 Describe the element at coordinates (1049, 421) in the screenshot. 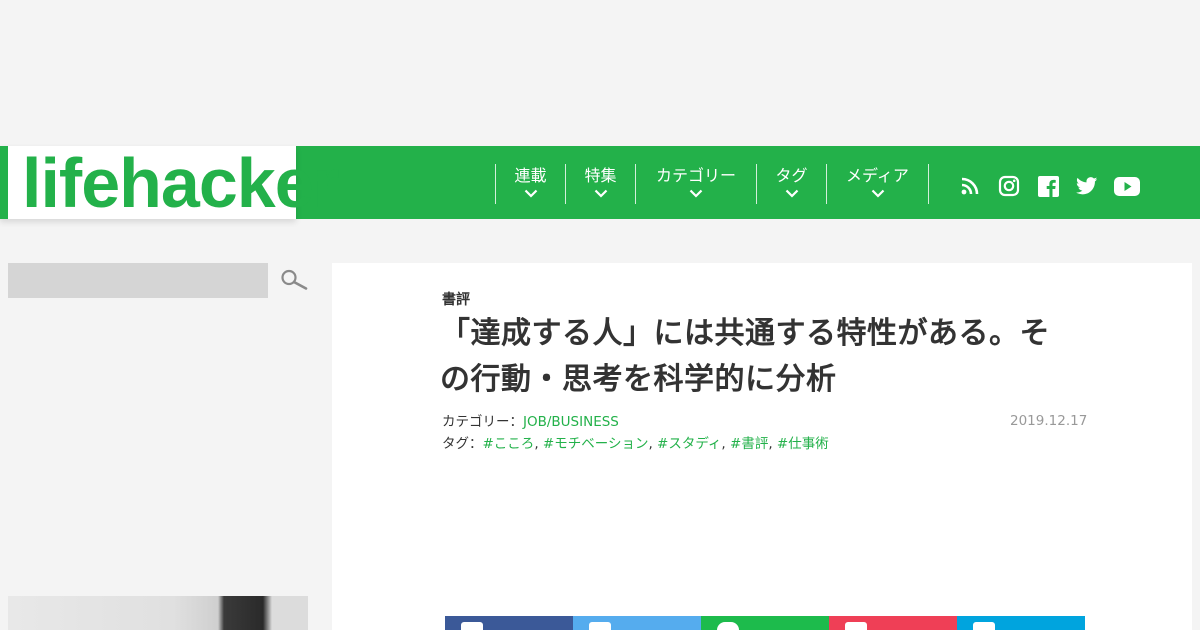

I see `article-date: 2019.12.17` at that location.